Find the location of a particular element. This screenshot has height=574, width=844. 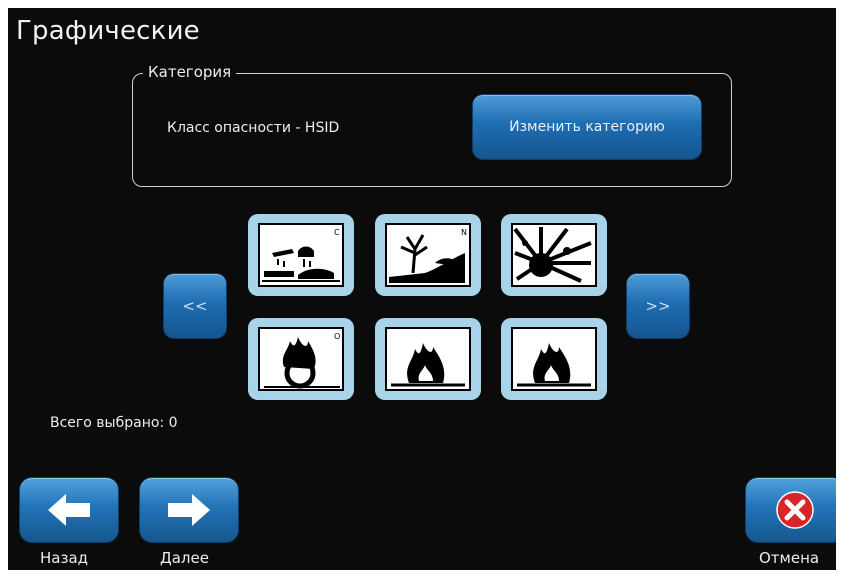

back-label: Назад is located at coordinates (64, 558).